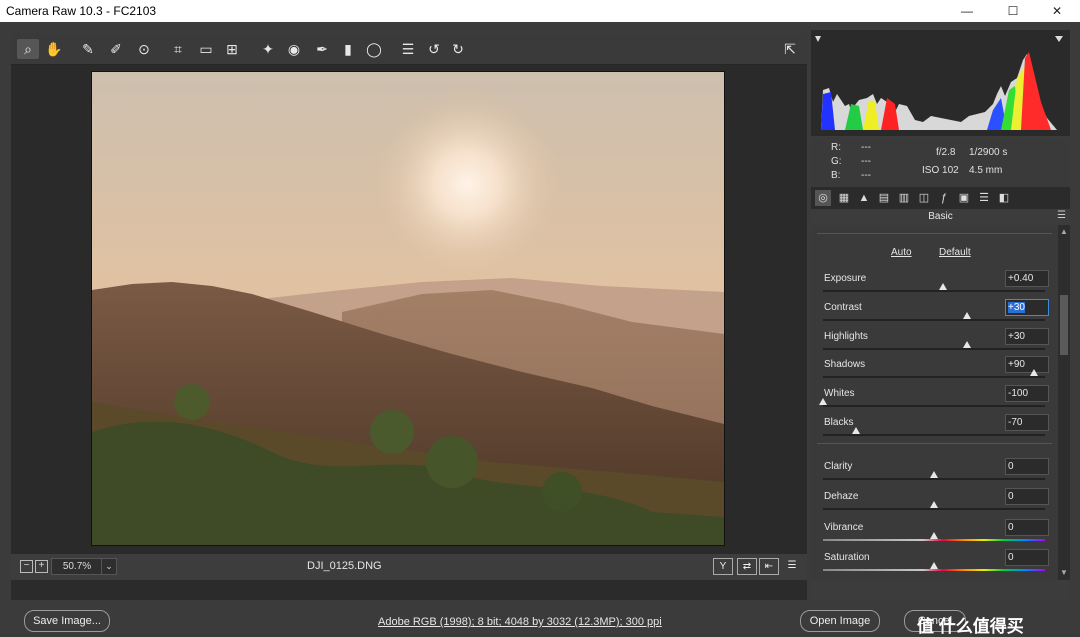 The width and height of the screenshot is (1080, 637). Describe the element at coordinates (1004, 198) in the screenshot. I see `snapshots-tab-icon: ◧` at that location.